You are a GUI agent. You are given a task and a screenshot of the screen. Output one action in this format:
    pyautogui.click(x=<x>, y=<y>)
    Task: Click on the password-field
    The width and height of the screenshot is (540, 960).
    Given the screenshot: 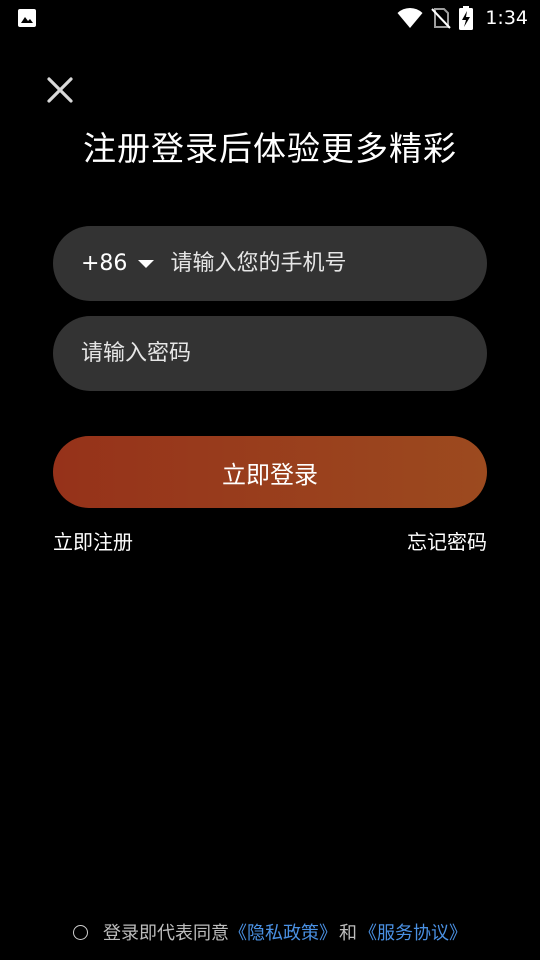 What is the action you would take?
    pyautogui.click(x=270, y=353)
    